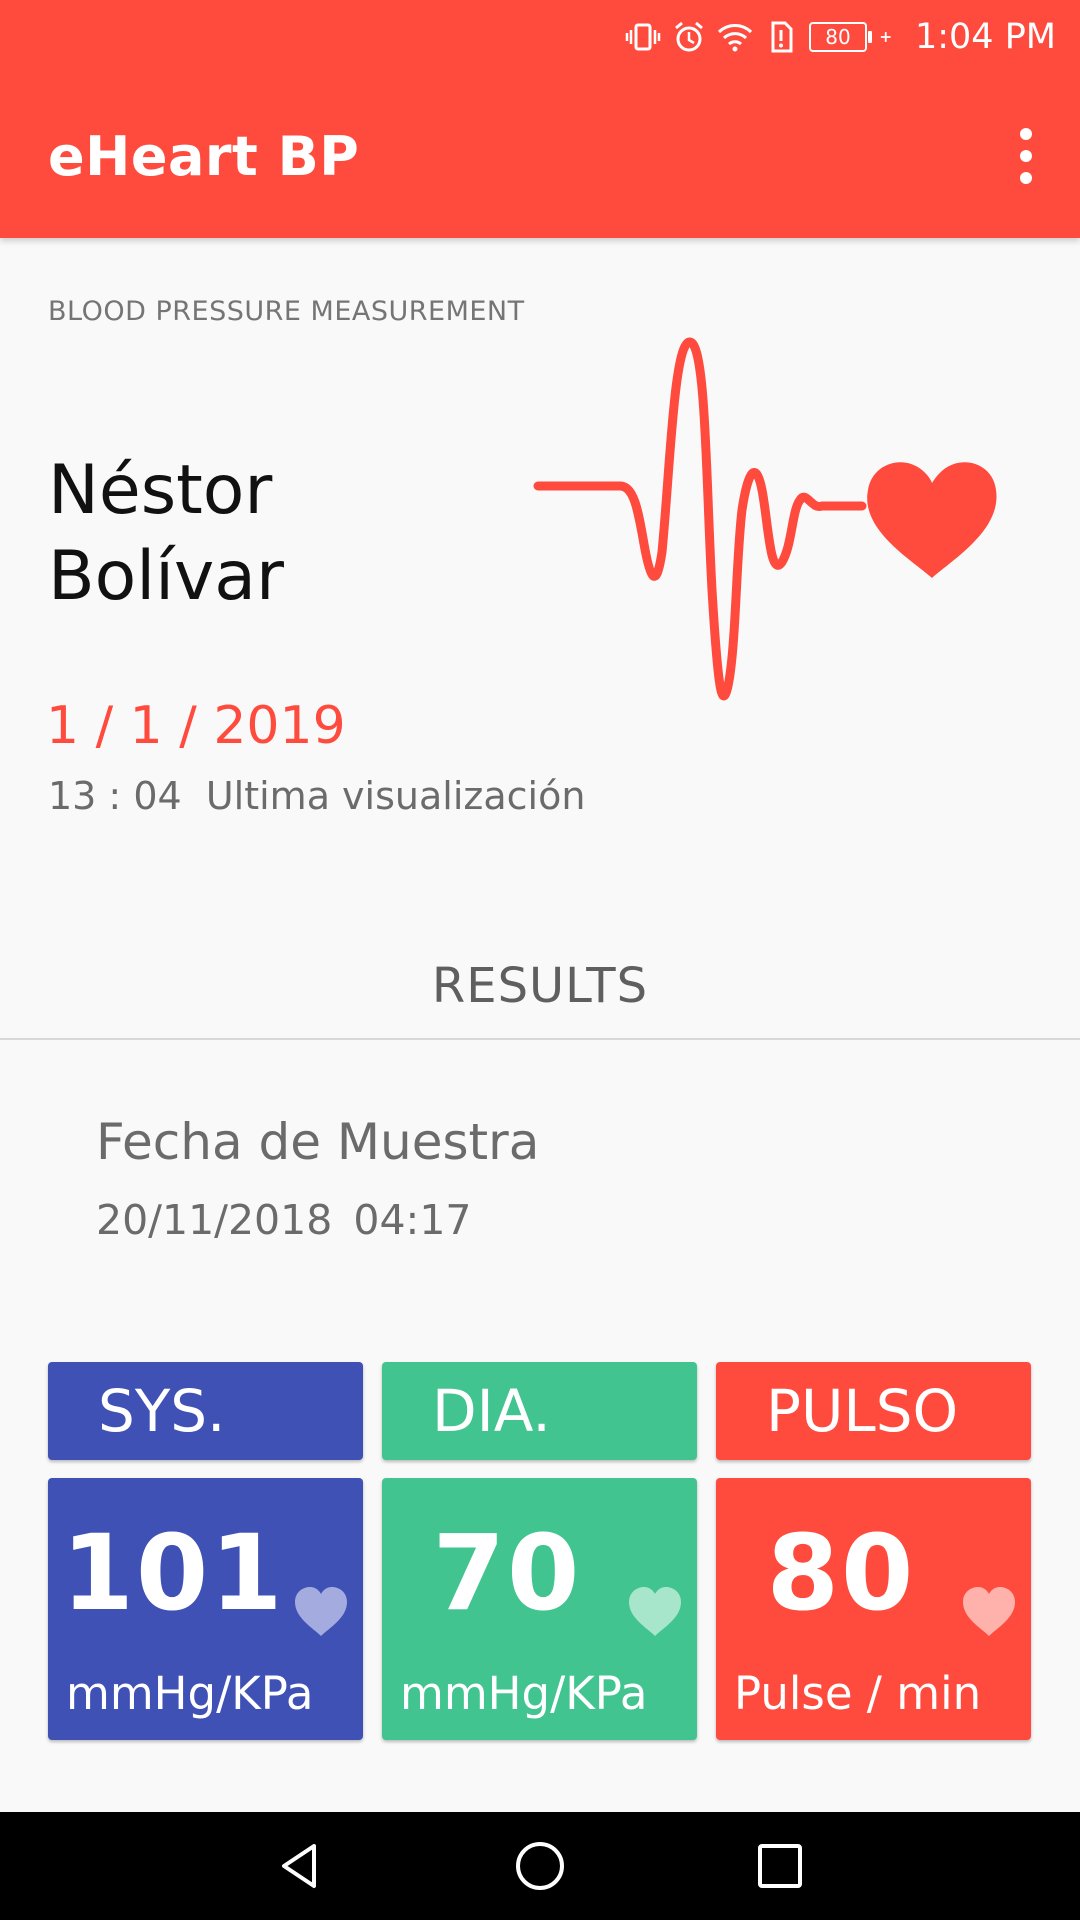 Image resolution: width=1080 pixels, height=1920 pixels. What do you see at coordinates (540, 986) in the screenshot?
I see `results-title: RESULTS` at bounding box center [540, 986].